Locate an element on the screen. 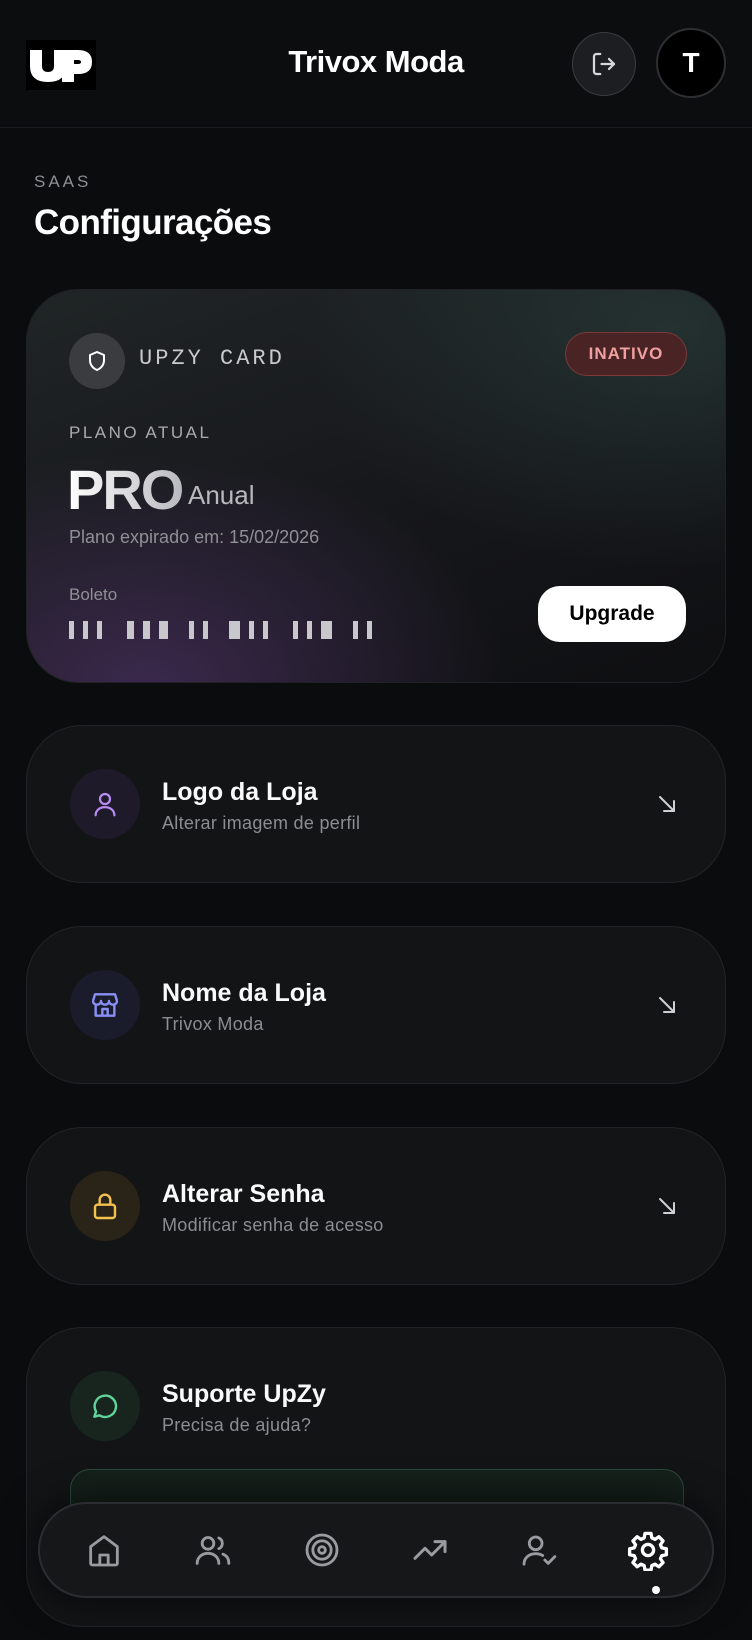 This screenshot has width=752, height=1640. plan-label: PLANO ATUAL is located at coordinates (140, 432).